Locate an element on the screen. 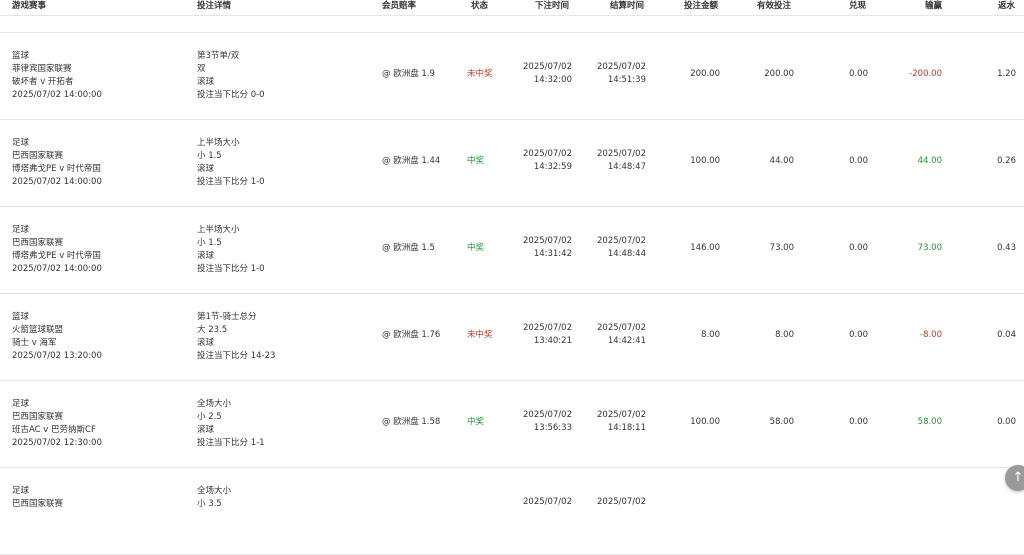 The image size is (1024, 555). header-event: 游戏赛事 is located at coordinates (29, 6).